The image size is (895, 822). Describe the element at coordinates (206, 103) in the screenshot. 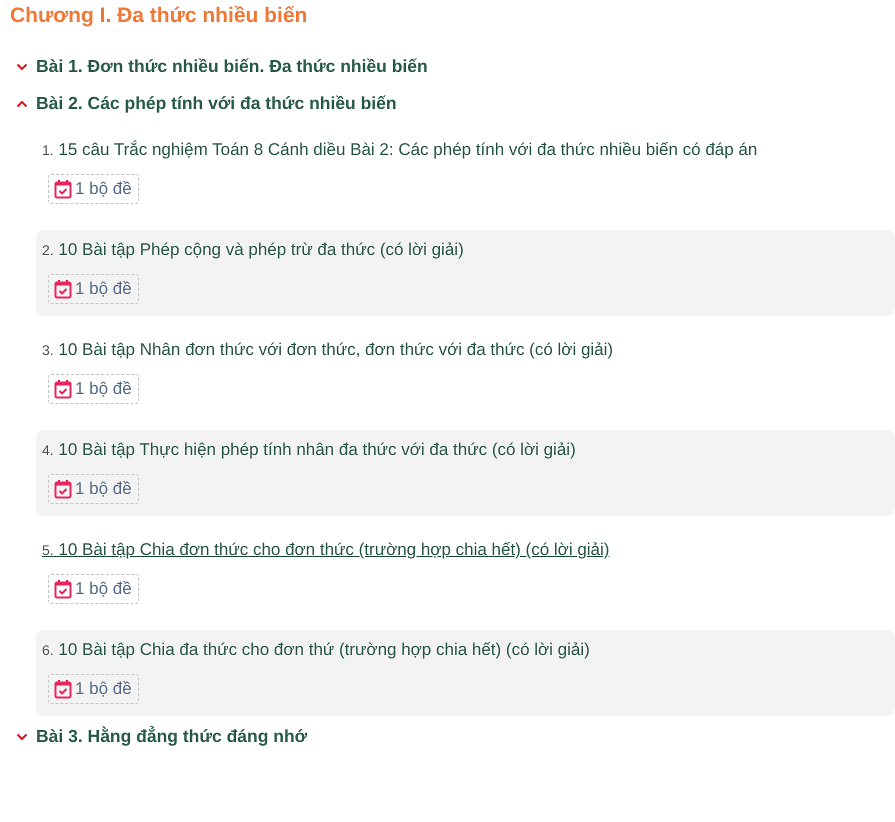

I see `lesson-toggle: Bài 2. Các phép tính với đa thức nhiều biến` at that location.